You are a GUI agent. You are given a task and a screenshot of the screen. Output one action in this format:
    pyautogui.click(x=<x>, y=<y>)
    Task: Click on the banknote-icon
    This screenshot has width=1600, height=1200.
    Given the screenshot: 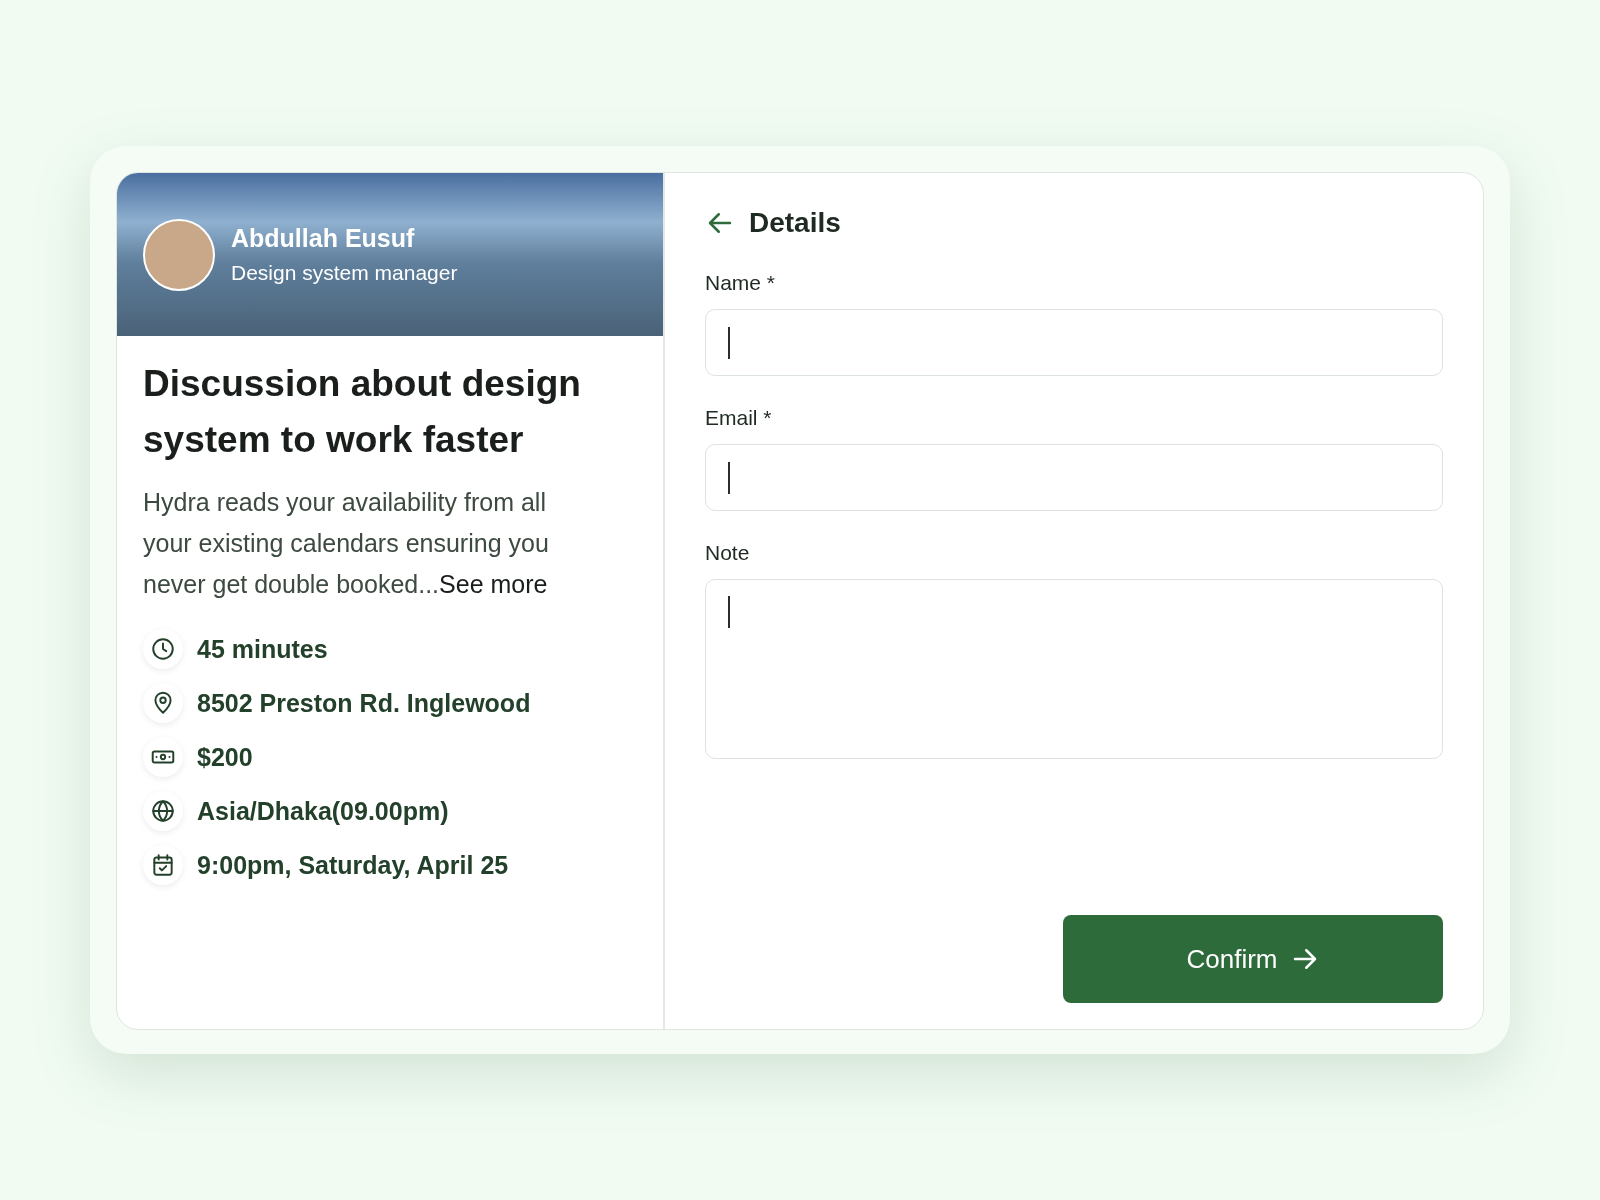 What is the action you would take?
    pyautogui.click(x=163, y=757)
    